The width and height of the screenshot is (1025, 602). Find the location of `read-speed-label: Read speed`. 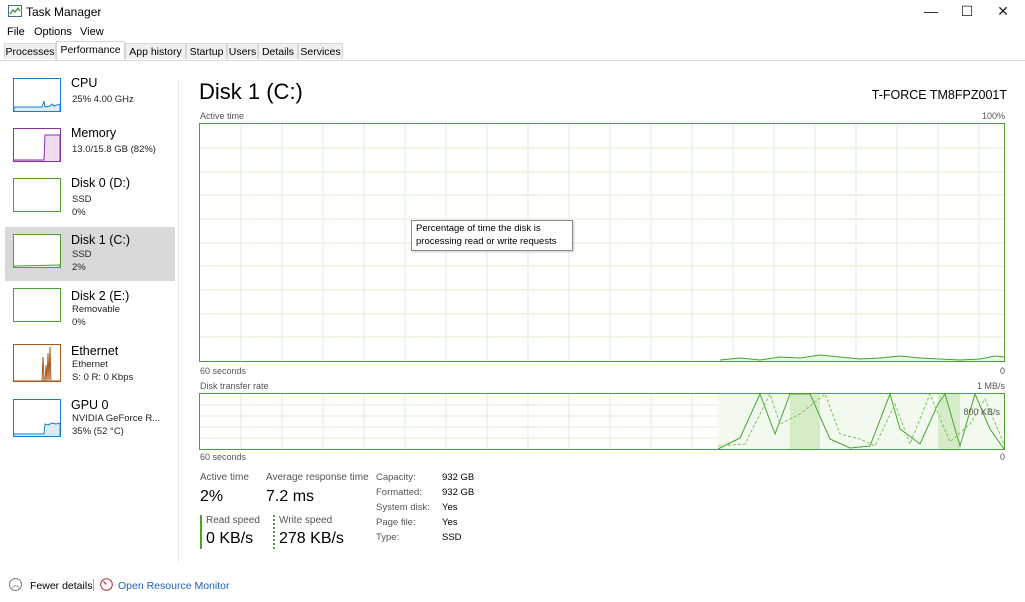

read-speed-label: Read speed is located at coordinates (233, 520).